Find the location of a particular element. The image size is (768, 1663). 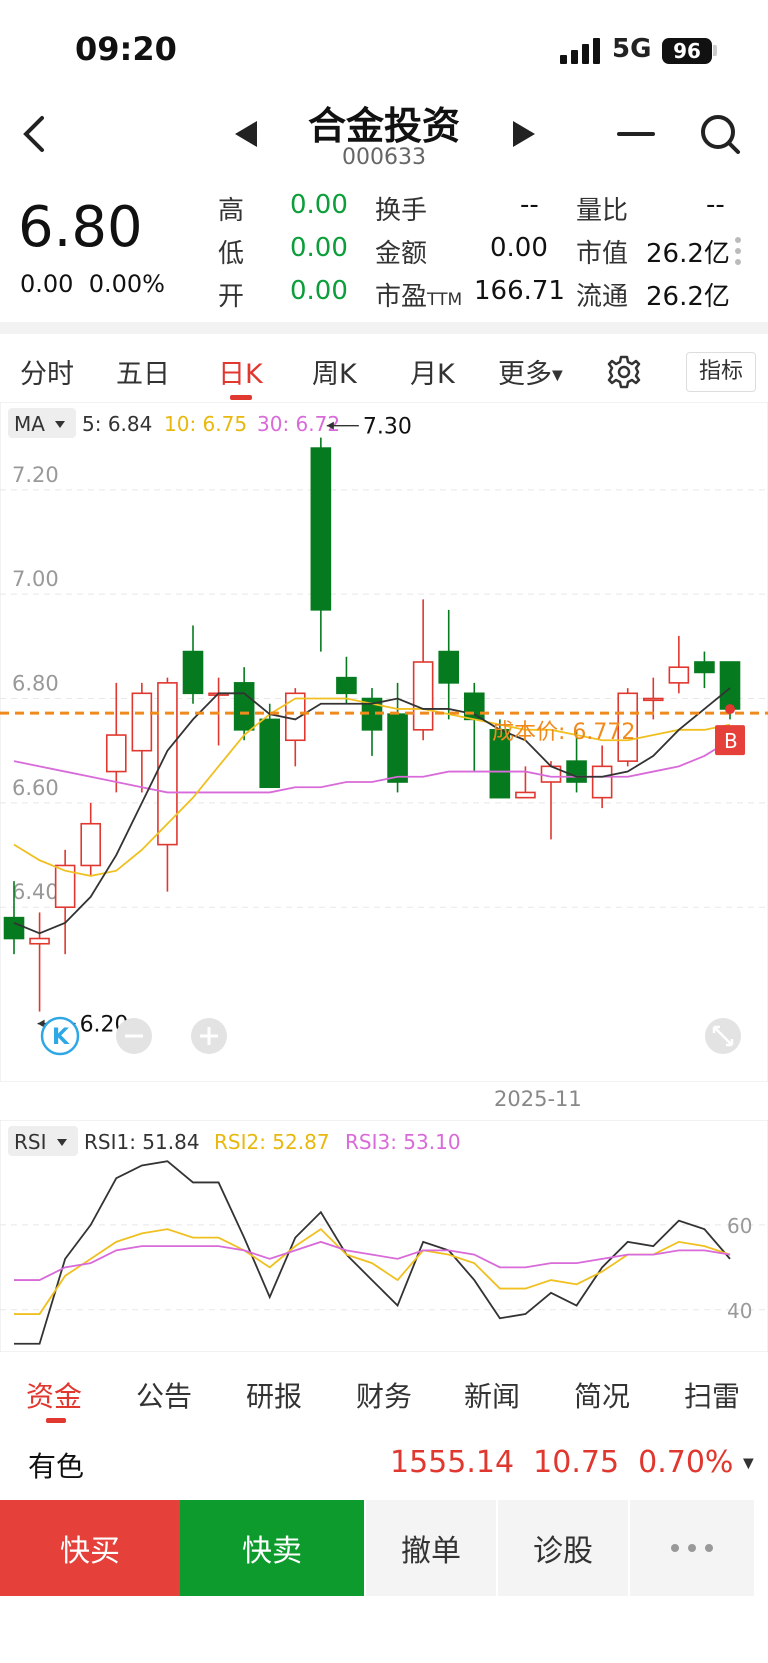

rsi2-legend: RSI2: 52.87 is located at coordinates (272, 1142).